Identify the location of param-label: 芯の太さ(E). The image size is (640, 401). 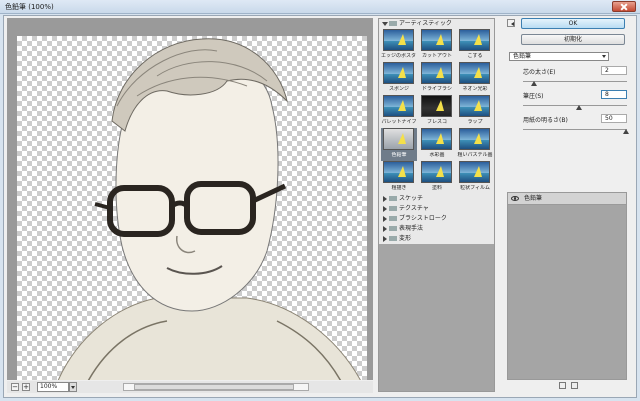
(539, 72).